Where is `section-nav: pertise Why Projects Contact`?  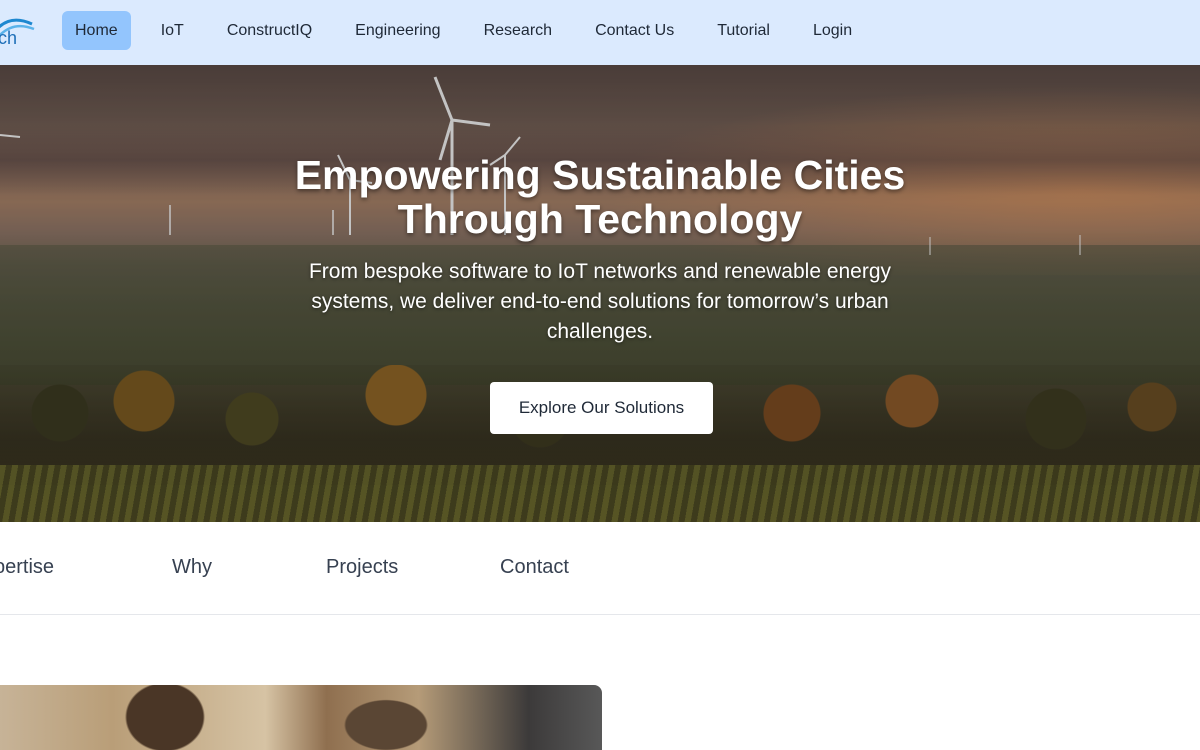
section-nav: pertise Why Projects Contact is located at coordinates (600, 568).